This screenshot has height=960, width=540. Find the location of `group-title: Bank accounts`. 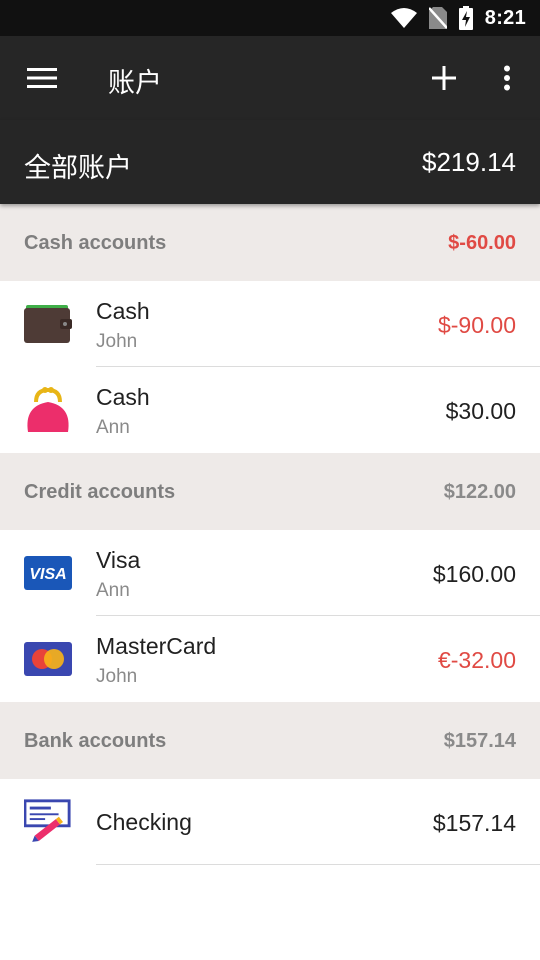

group-title: Bank accounts is located at coordinates (95, 741).